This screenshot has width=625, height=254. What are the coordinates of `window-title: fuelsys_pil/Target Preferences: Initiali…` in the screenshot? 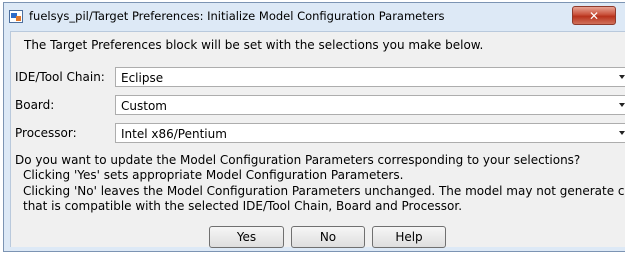 It's located at (237, 16).